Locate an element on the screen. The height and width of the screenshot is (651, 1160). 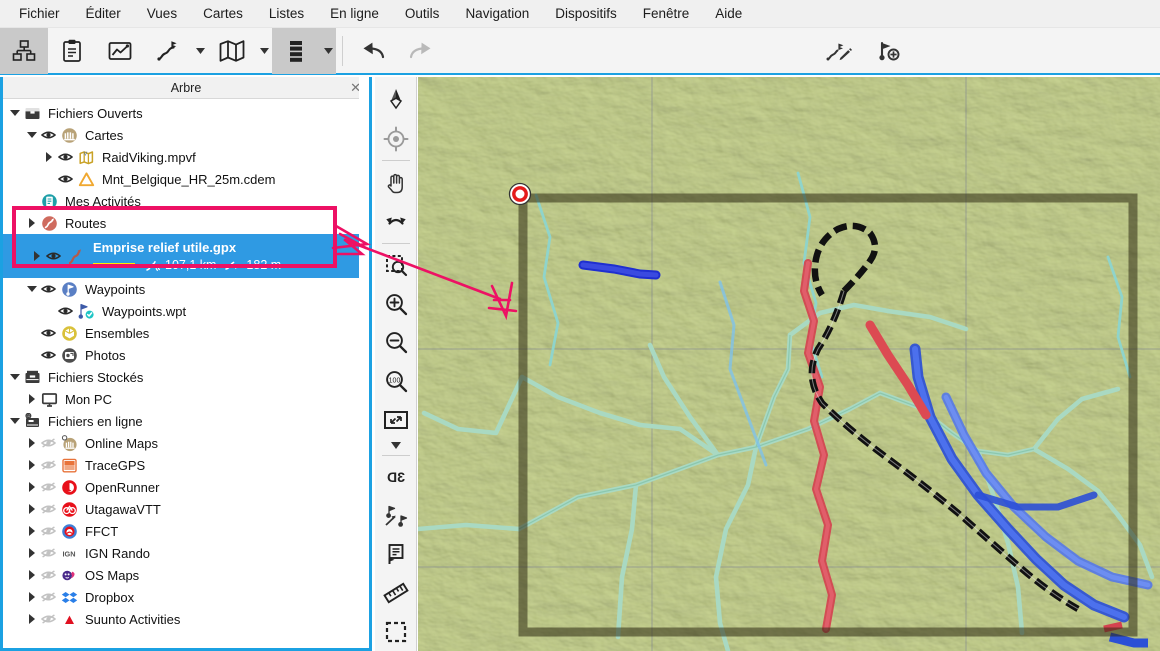
tree-item-fichiers-stockes: Fichiers Stockés is located at coordinates (186, 377).